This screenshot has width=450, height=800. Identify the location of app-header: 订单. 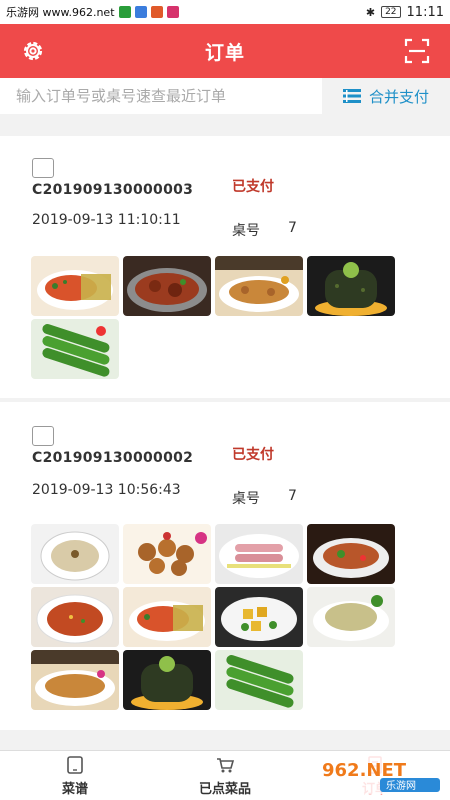
(225, 51).